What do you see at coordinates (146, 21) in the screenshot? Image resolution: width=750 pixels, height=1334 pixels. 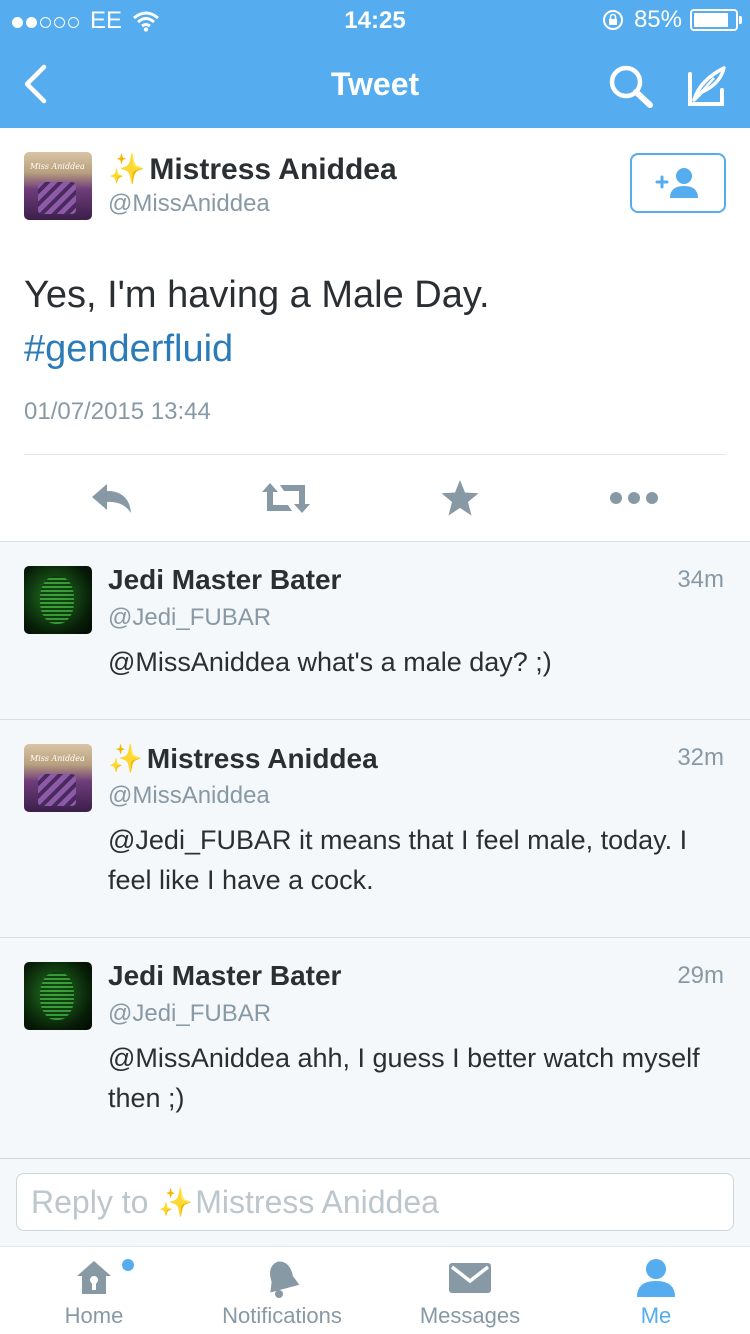 I see `wifi-icon` at bounding box center [146, 21].